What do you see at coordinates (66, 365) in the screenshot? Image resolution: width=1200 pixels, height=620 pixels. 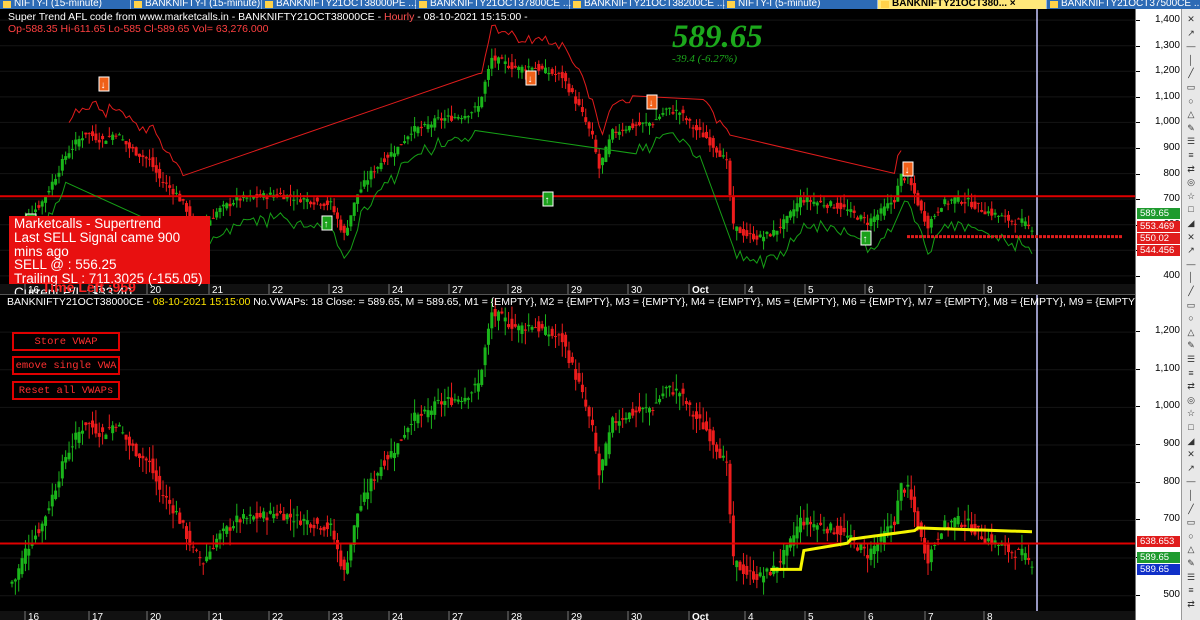 I see `remove-single-vwap-button: emove single VWA` at bounding box center [66, 365].